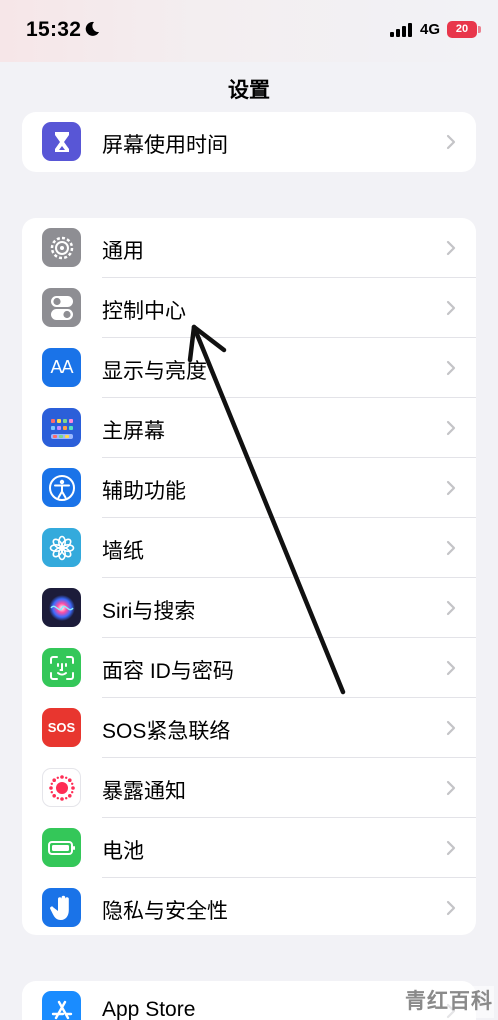 The image size is (498, 1020). What do you see at coordinates (401, 30) in the screenshot?
I see `signal-icon` at bounding box center [401, 30].